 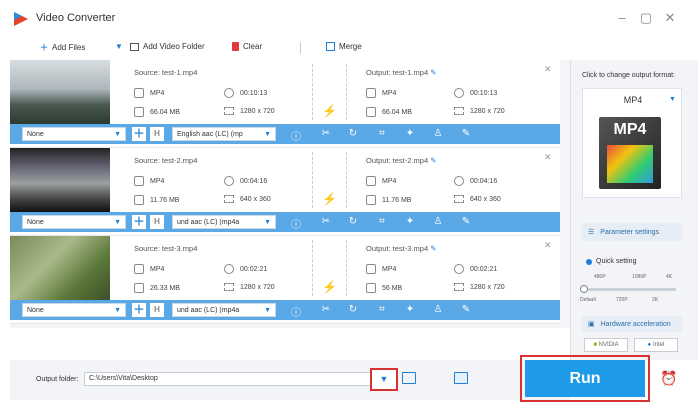 I want to click on add-files-button: ＋ Add Files, so click(x=62, y=47).